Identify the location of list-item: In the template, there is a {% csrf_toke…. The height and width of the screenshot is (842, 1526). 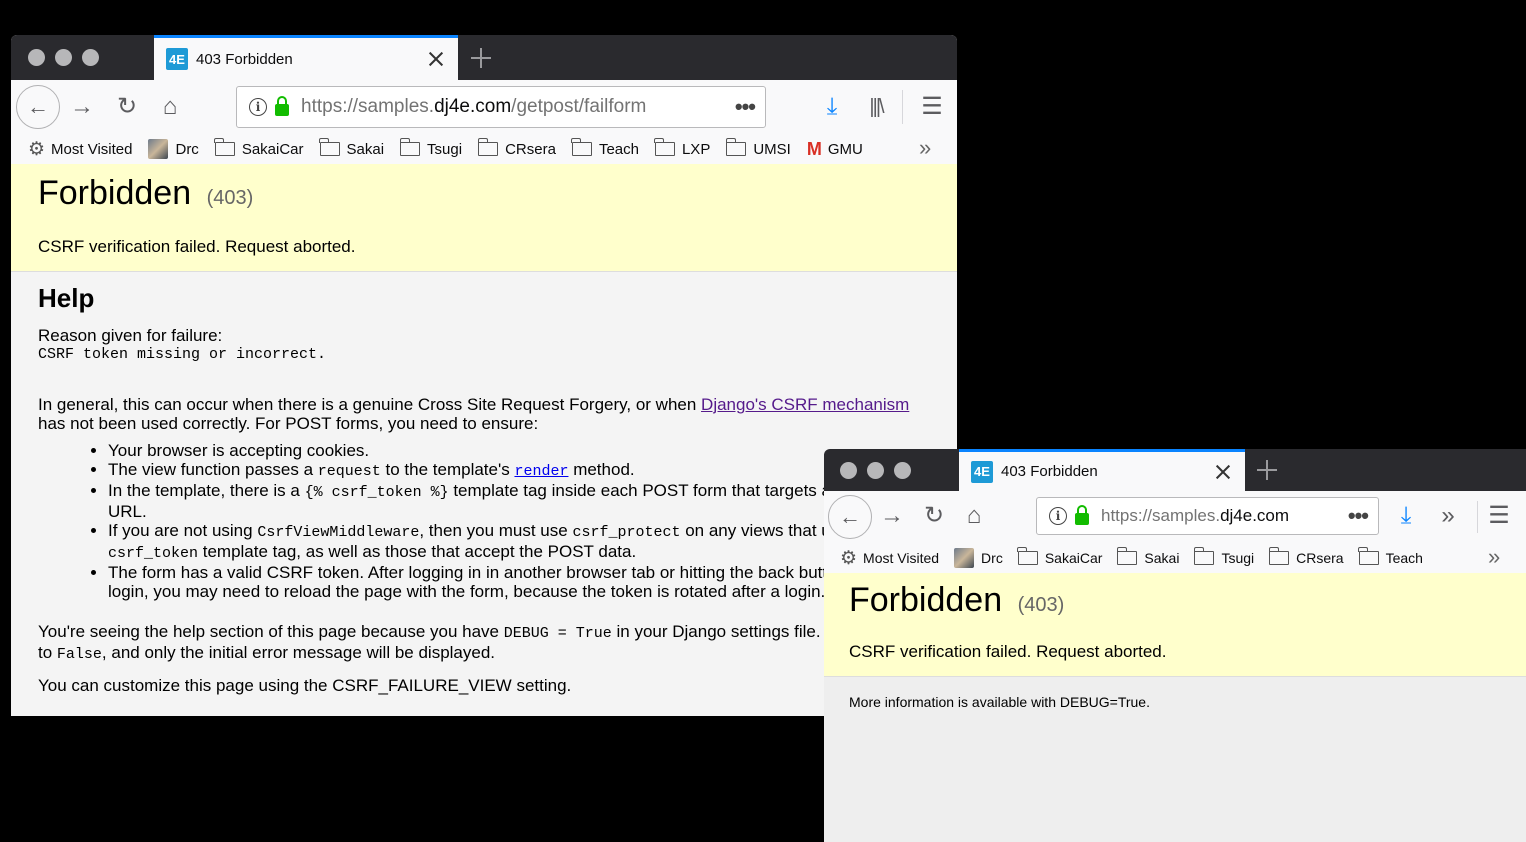
(519, 501).